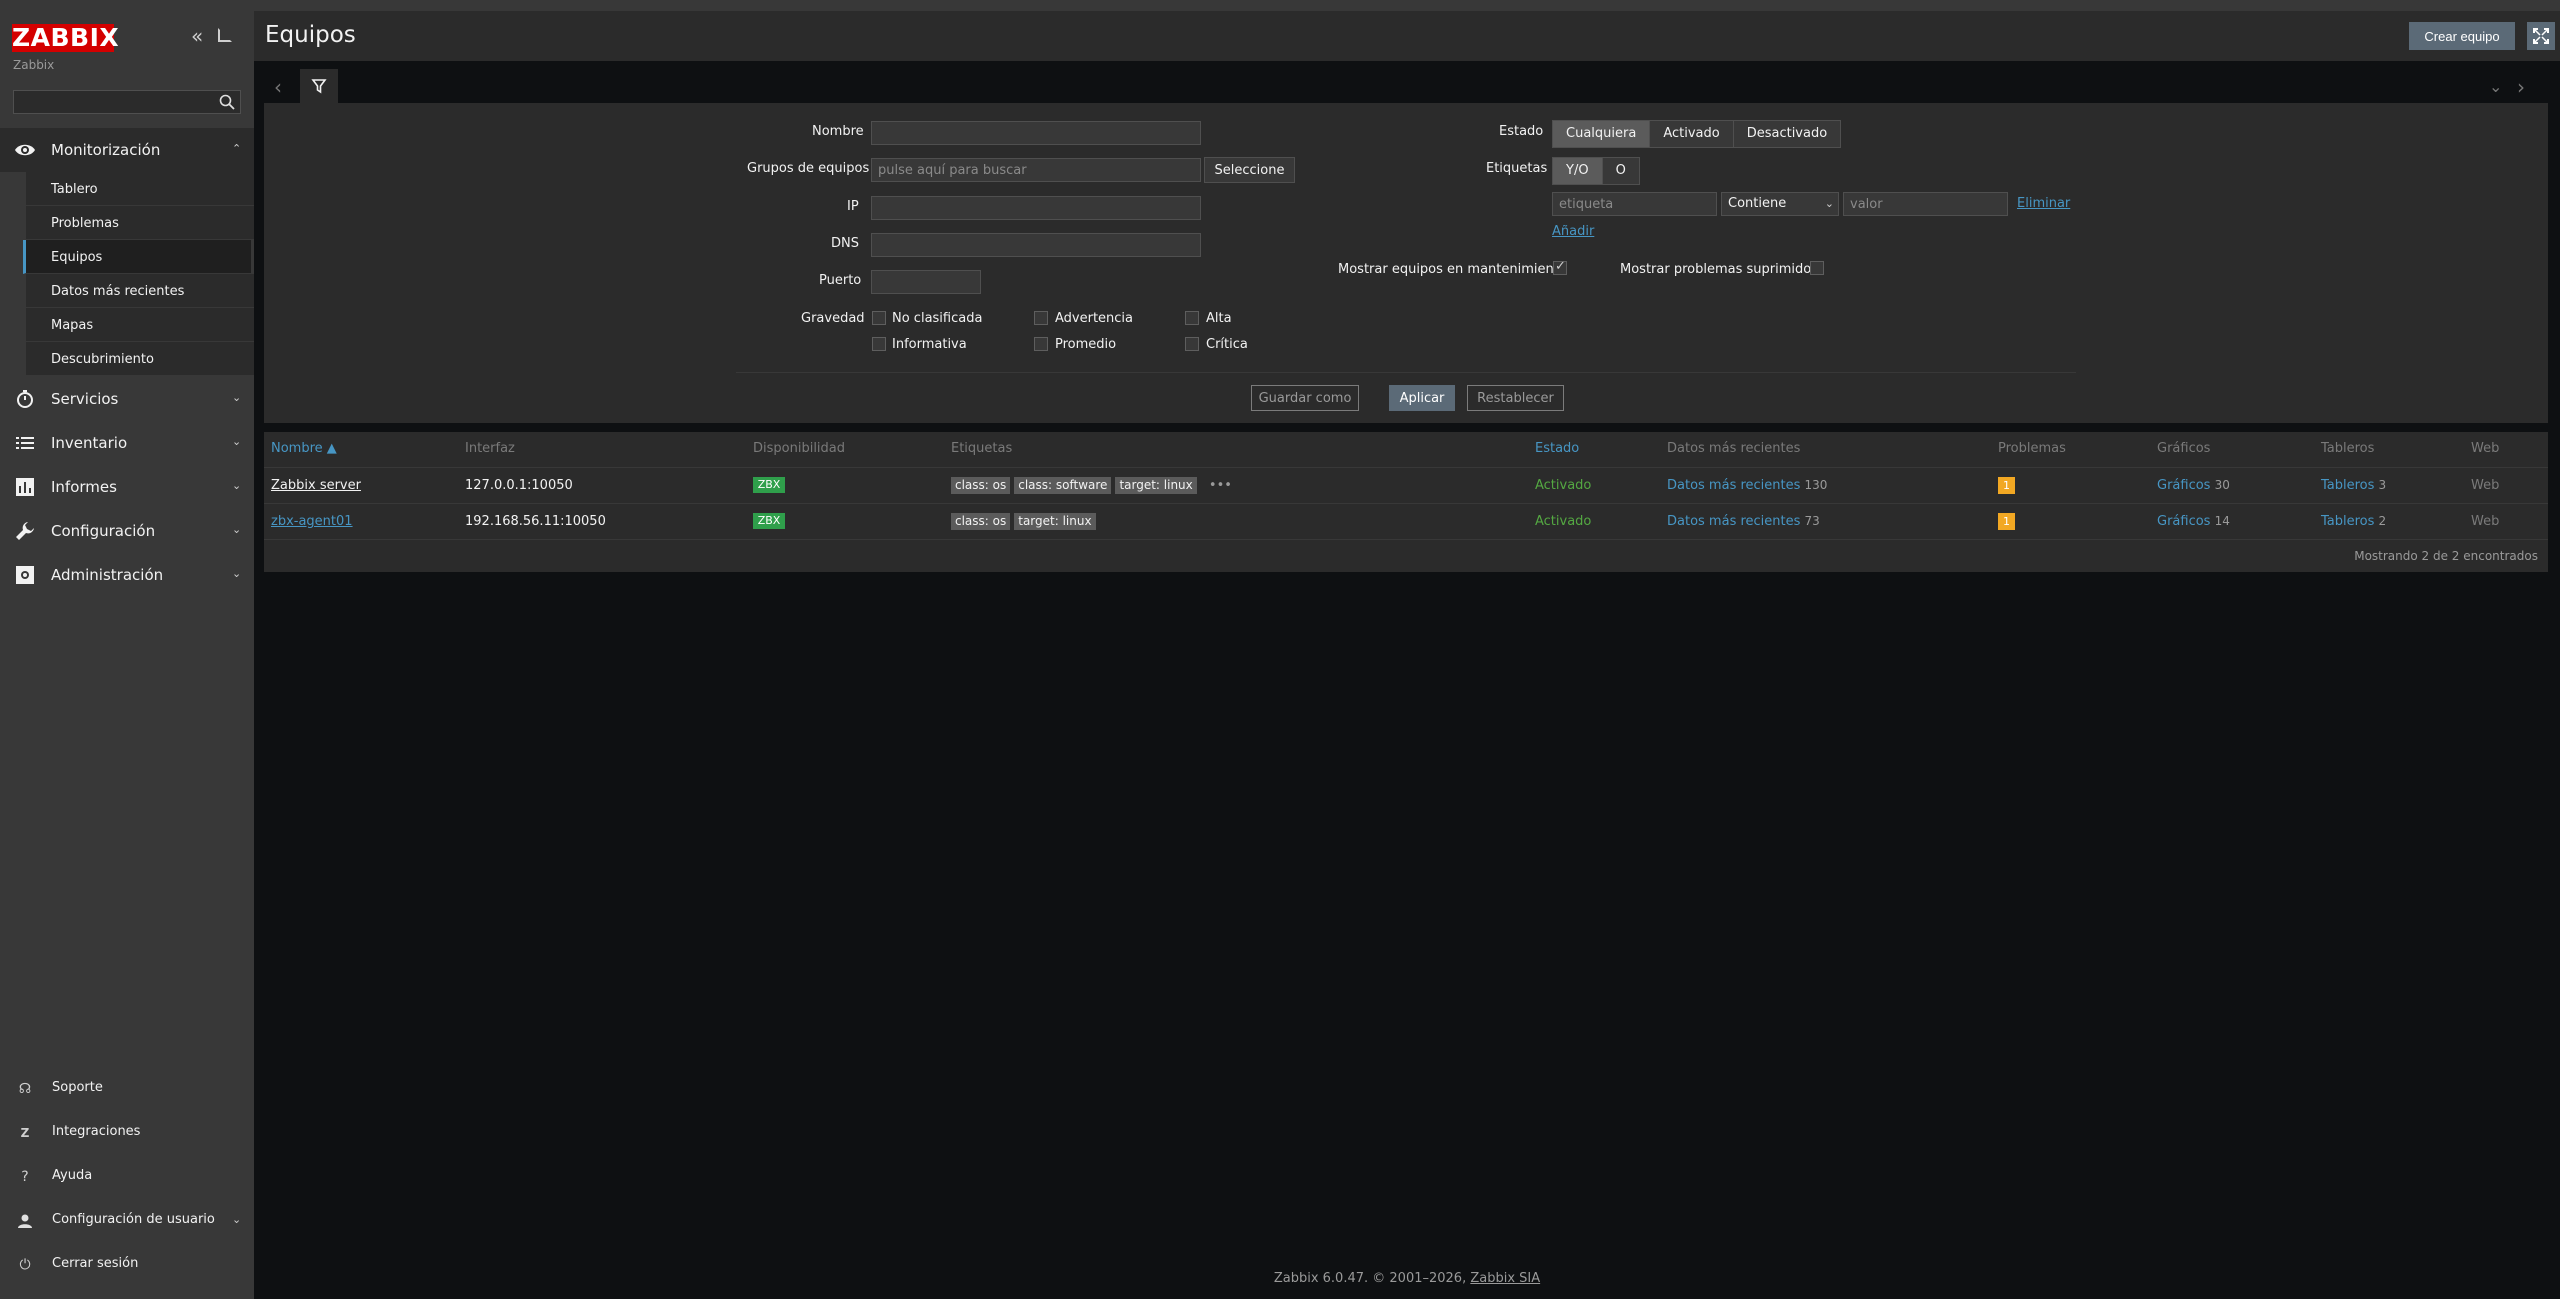 The image size is (2560, 1299). Describe the element at coordinates (1780, 204) in the screenshot. I see `tag-condition-select: Contiene ⌄` at that location.